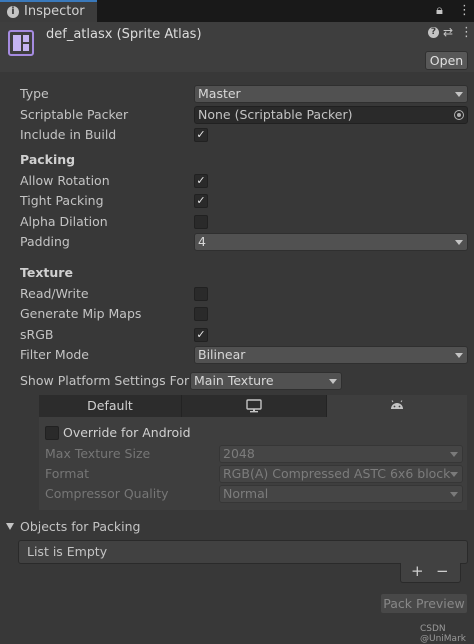  Describe the element at coordinates (54, 11) in the screenshot. I see `tab-label: Inspector` at that location.